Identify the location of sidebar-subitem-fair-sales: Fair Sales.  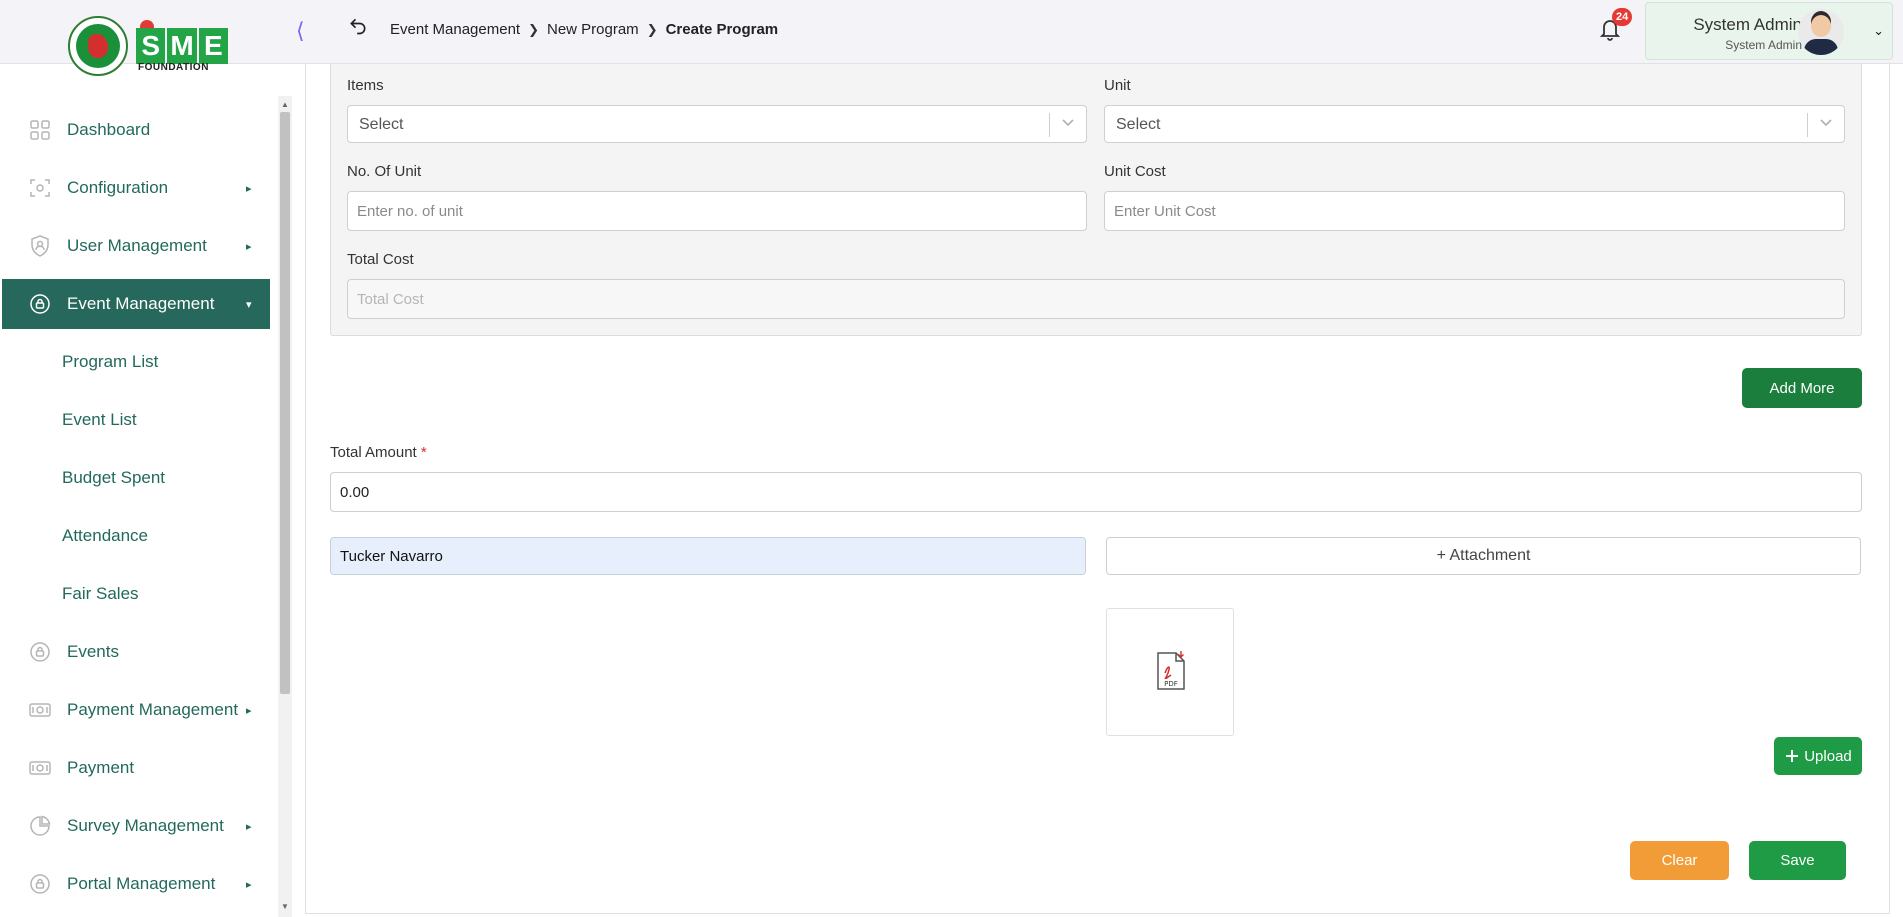
(100, 594).